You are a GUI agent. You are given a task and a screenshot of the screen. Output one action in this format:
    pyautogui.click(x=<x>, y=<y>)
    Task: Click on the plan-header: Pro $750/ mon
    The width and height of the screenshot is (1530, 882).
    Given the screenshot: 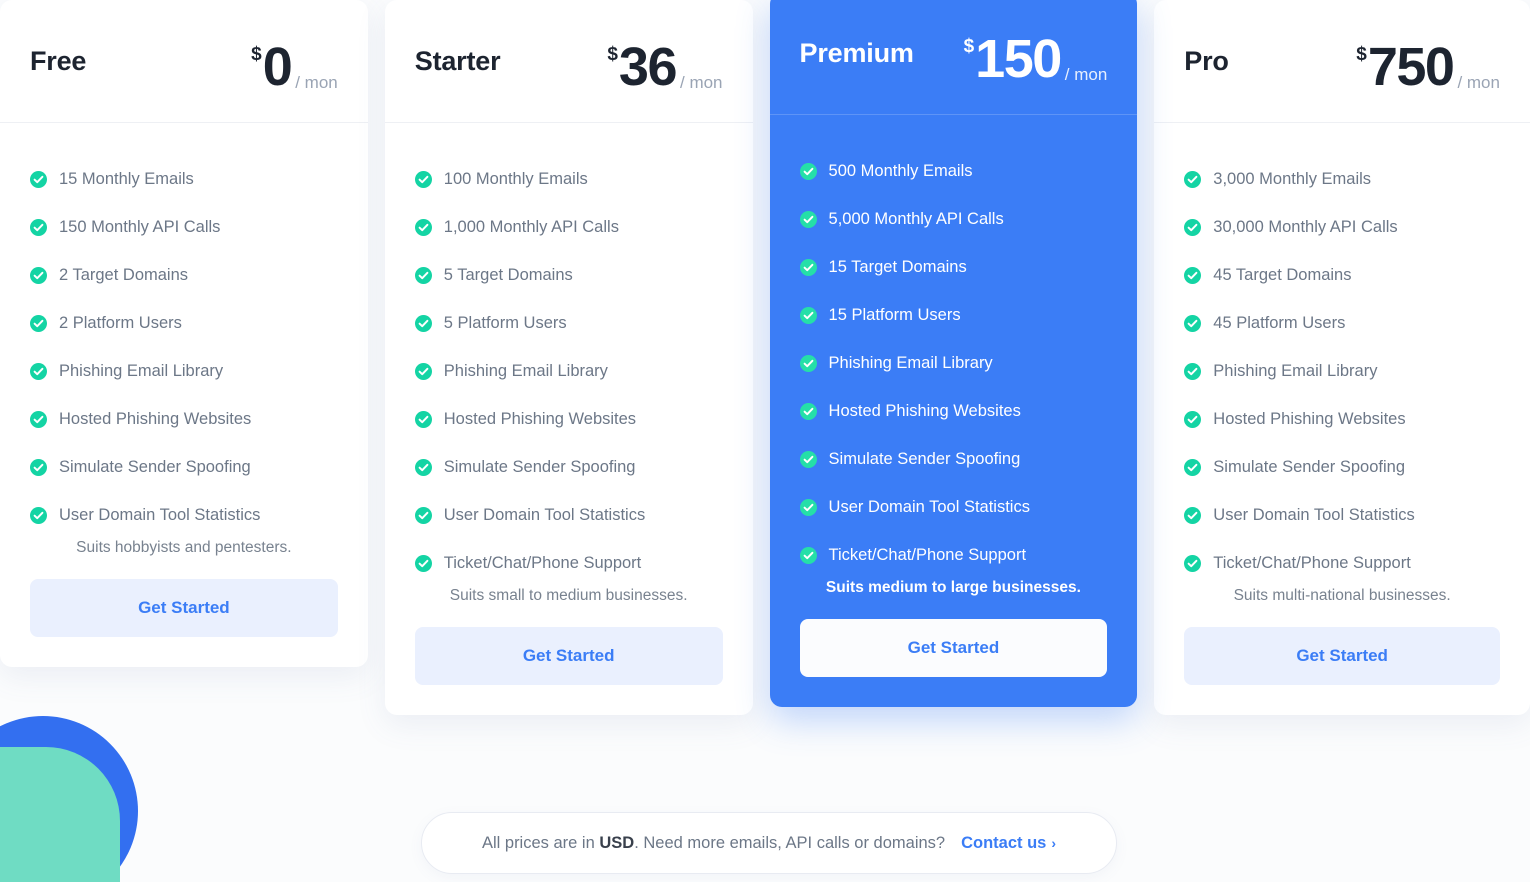 What is the action you would take?
    pyautogui.click(x=1342, y=61)
    